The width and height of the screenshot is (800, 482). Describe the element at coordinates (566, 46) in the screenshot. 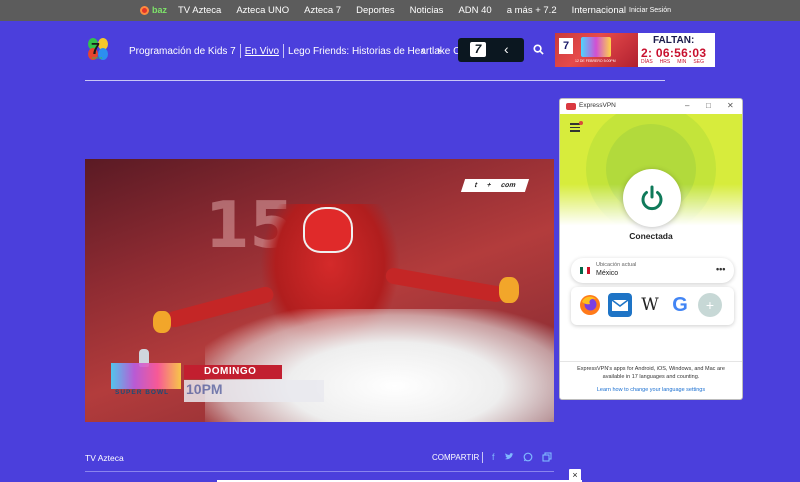

I see `azteca-7-badge: 7` at that location.